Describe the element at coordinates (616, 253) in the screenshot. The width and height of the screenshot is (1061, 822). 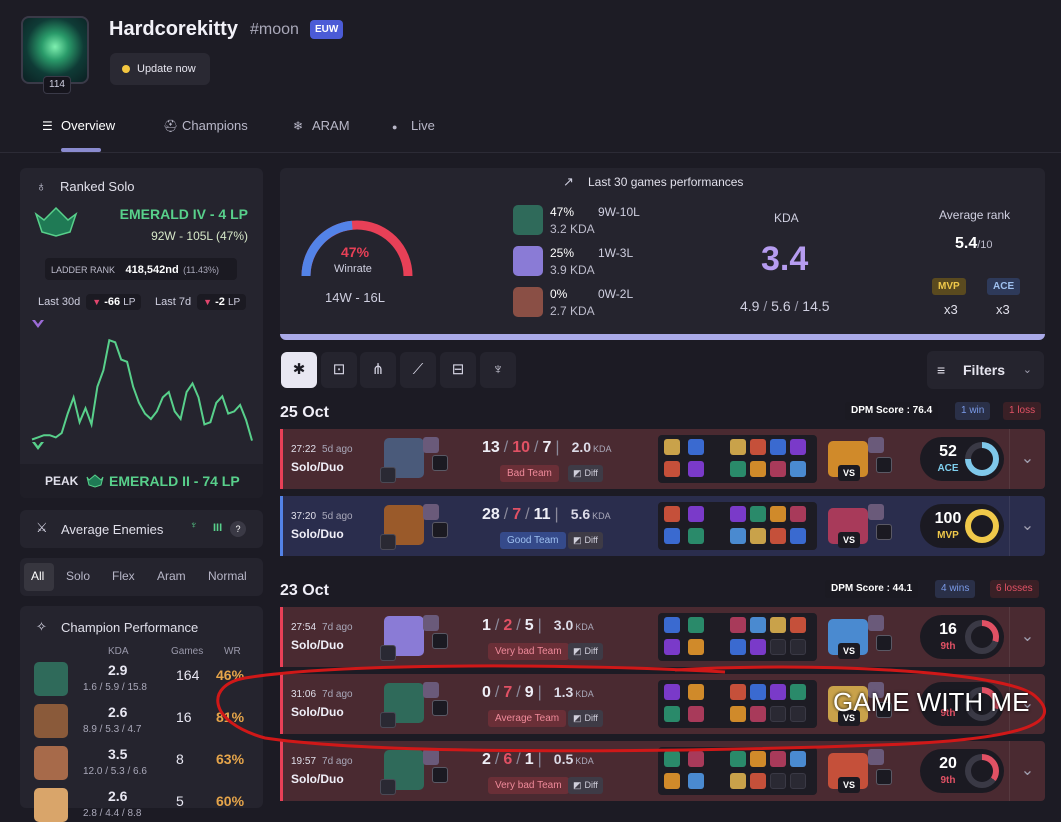
I see `champion-record: 1W-3L` at that location.